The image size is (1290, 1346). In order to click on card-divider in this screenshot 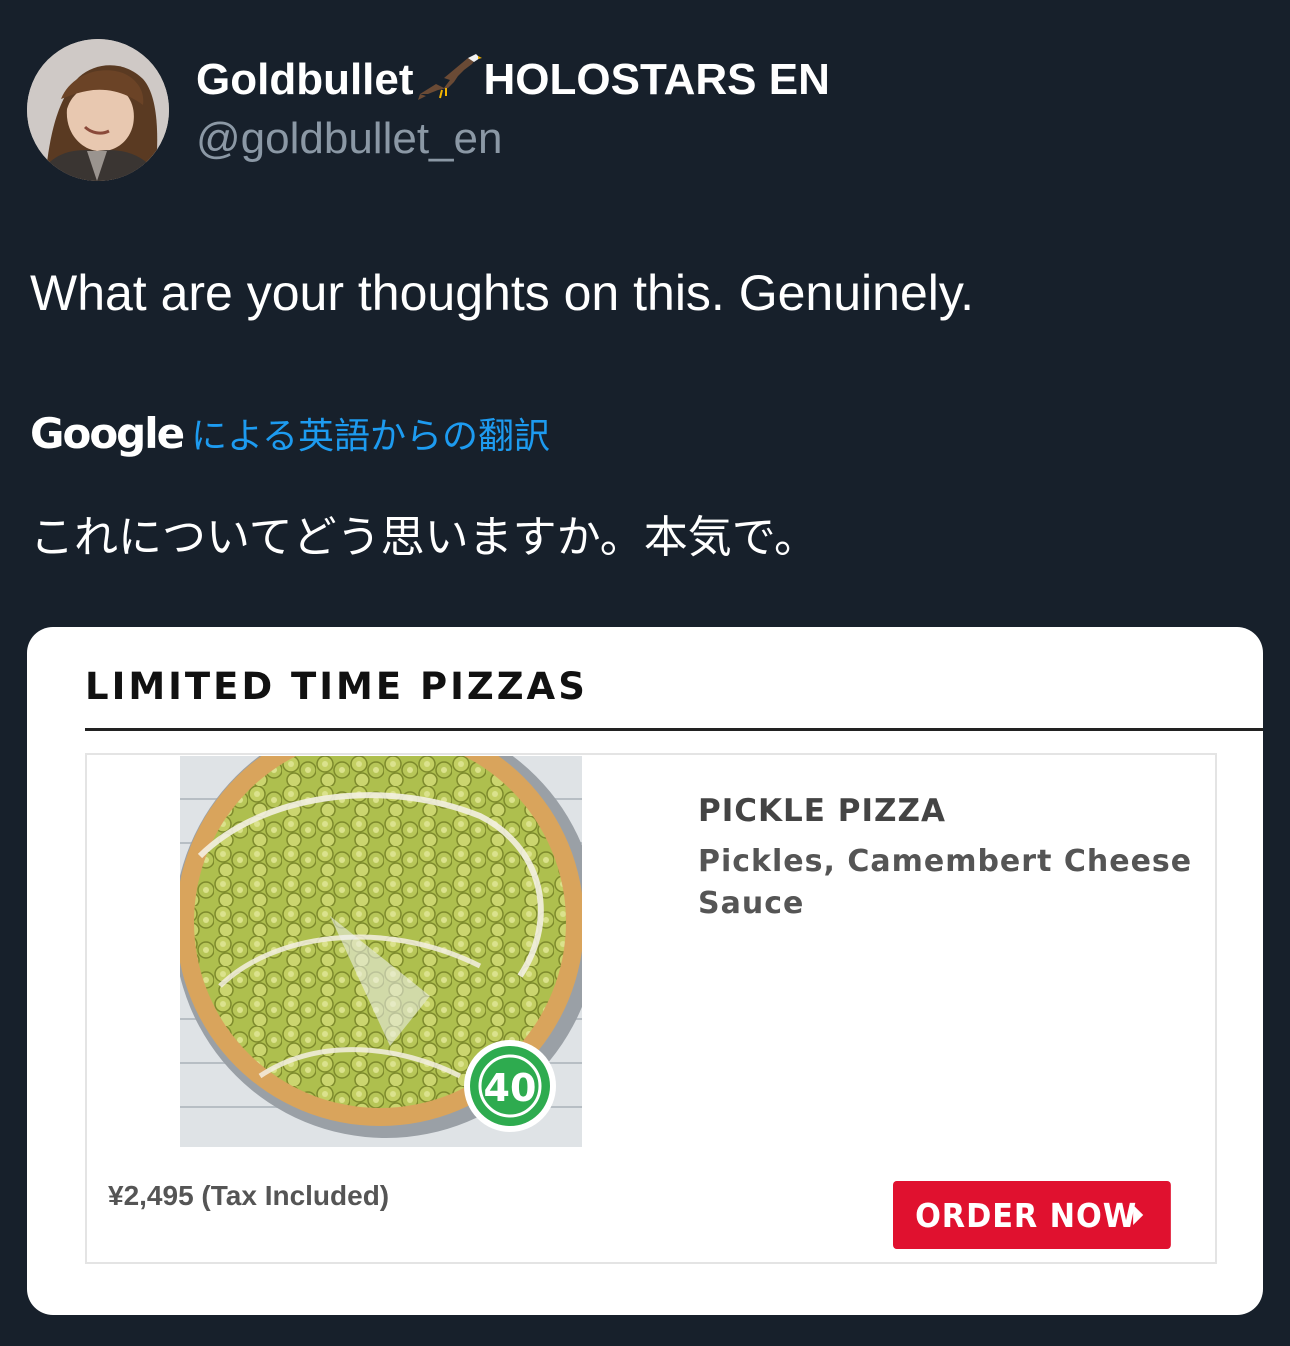, I will do `click(674, 729)`.